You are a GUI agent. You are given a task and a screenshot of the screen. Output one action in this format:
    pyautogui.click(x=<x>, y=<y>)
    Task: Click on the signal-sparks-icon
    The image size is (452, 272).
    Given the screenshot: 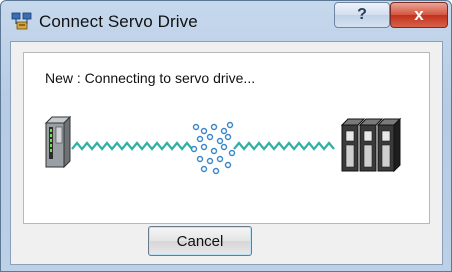 What is the action you would take?
    pyautogui.click(x=213, y=148)
    